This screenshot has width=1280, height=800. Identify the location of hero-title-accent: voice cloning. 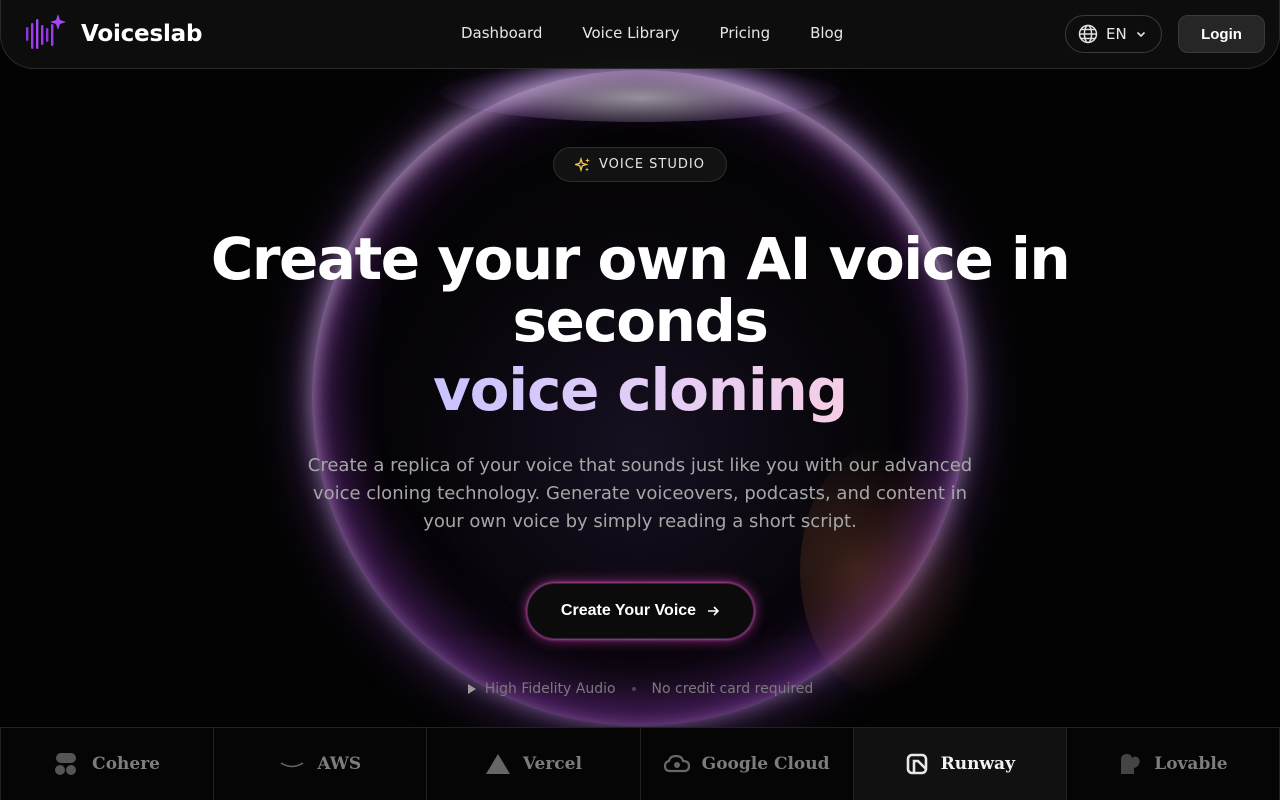
(640, 390).